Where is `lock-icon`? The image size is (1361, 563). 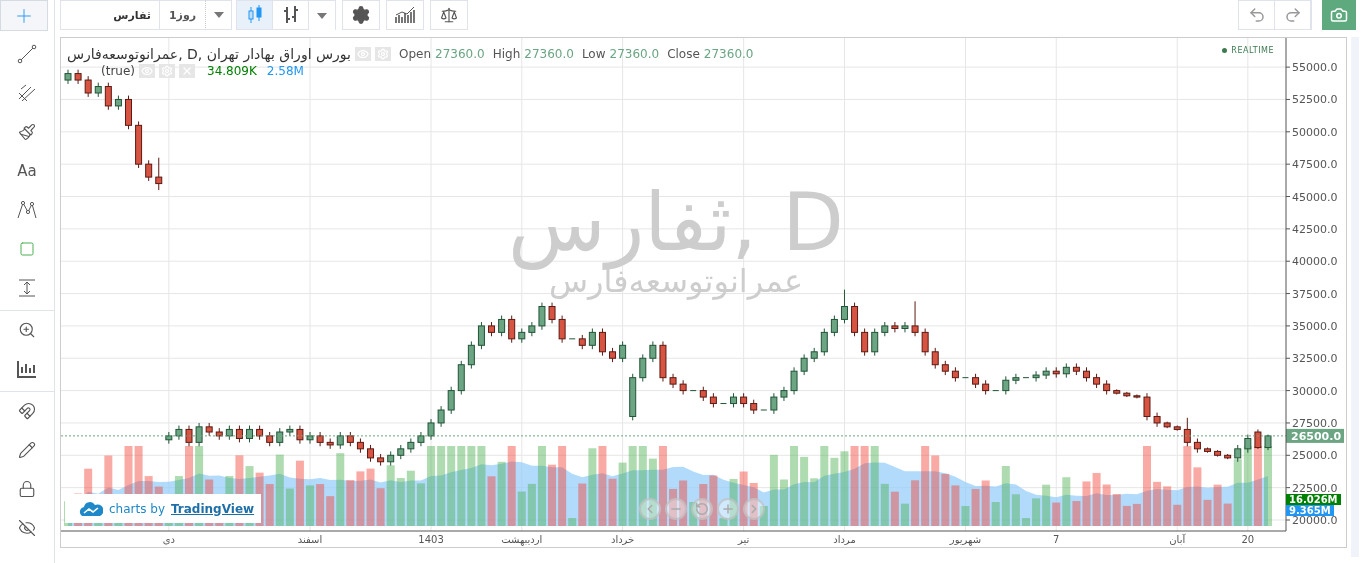 lock-icon is located at coordinates (27, 488).